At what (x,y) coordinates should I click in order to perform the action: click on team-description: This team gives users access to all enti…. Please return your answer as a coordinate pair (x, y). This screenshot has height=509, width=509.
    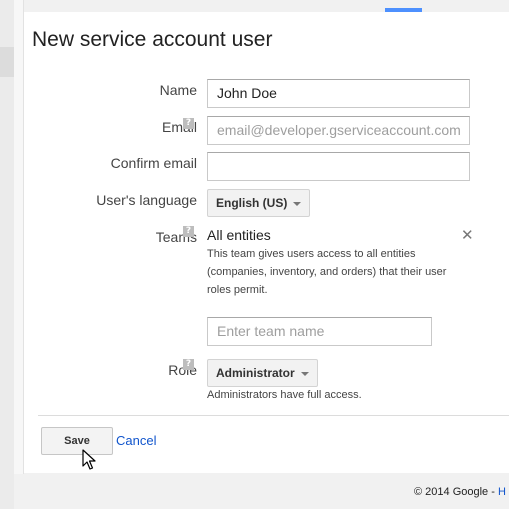
    Looking at the image, I should click on (327, 272).